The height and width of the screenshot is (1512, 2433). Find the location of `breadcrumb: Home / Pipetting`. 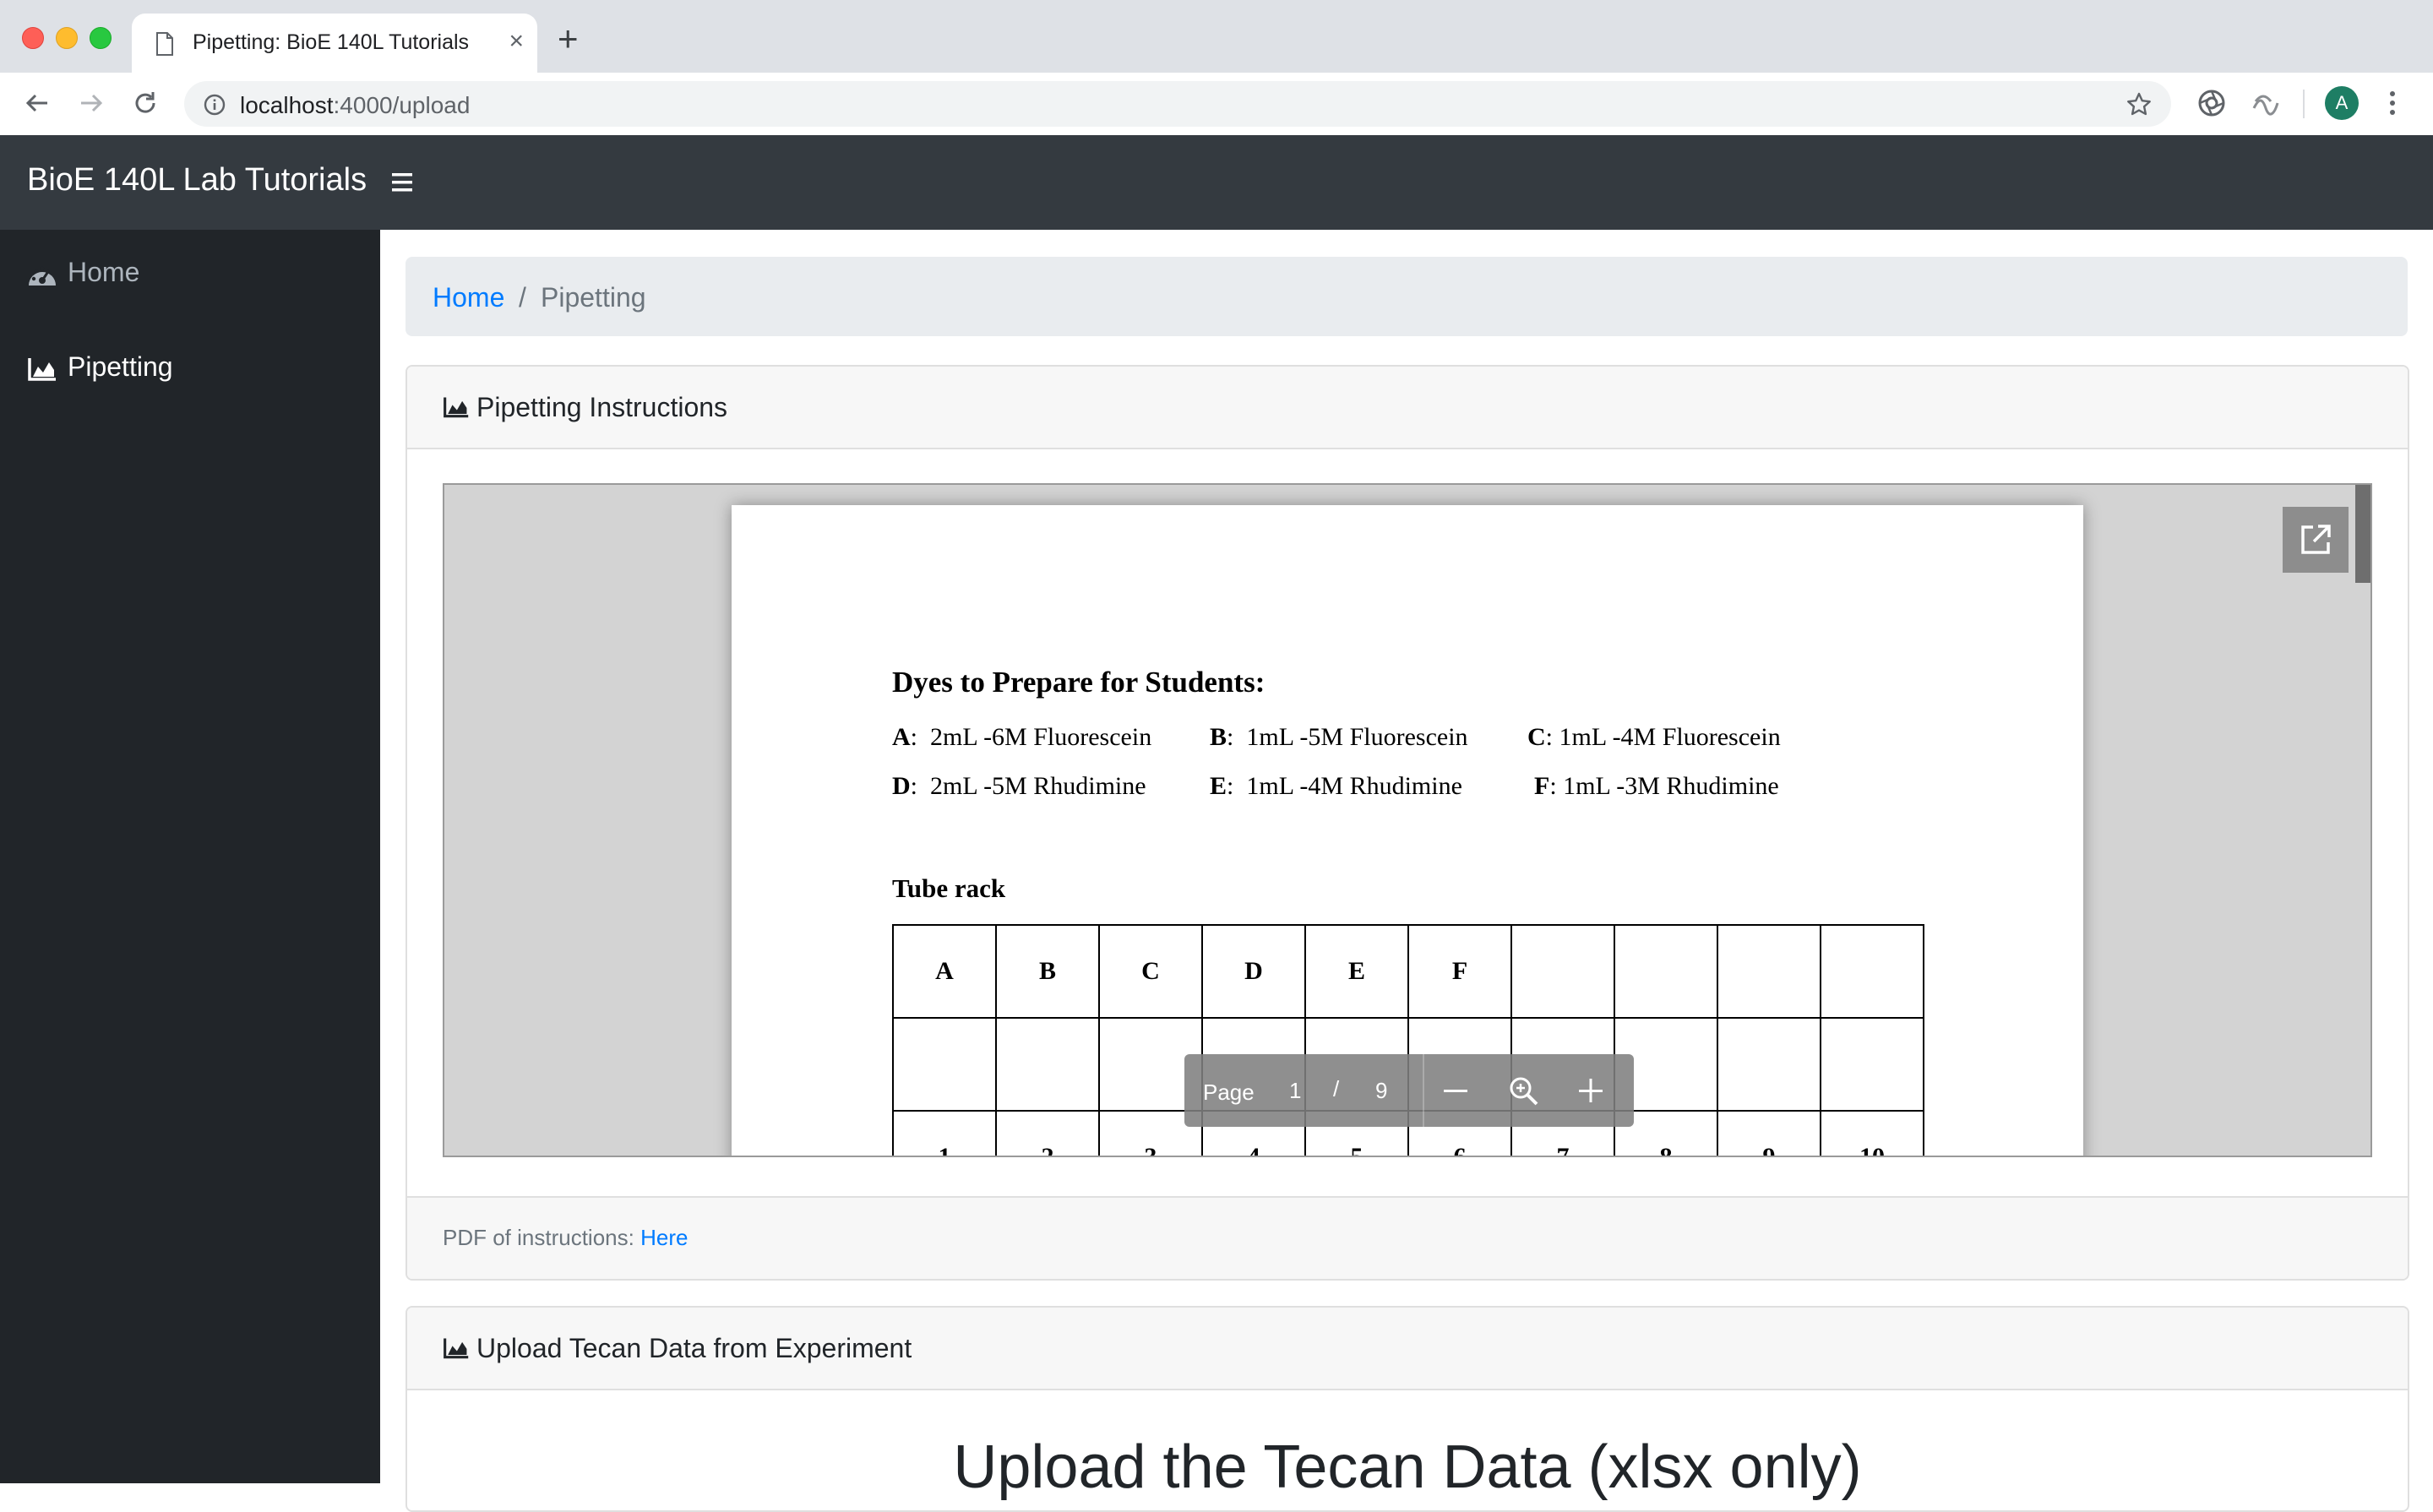

breadcrumb: Home / Pipetting is located at coordinates (1407, 296).